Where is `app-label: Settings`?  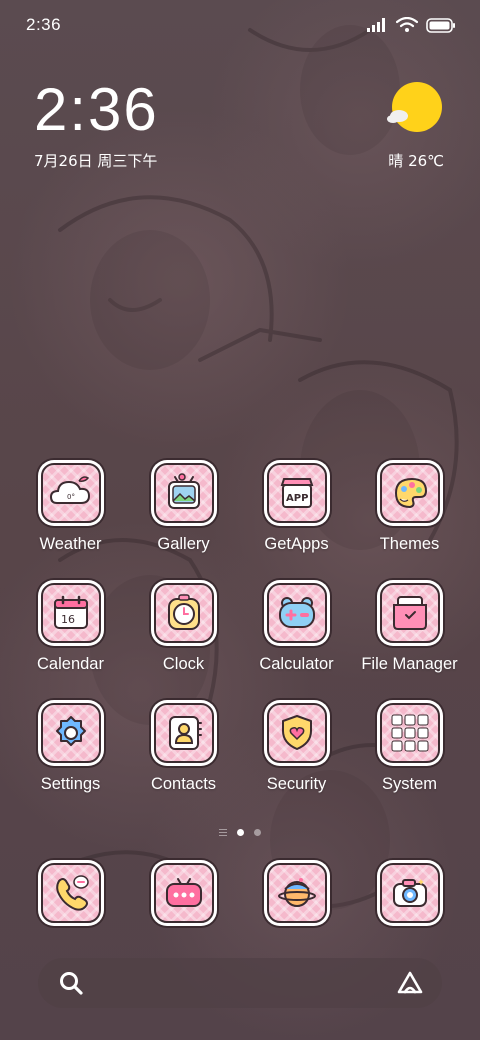
app-label: Settings is located at coordinates (70, 784).